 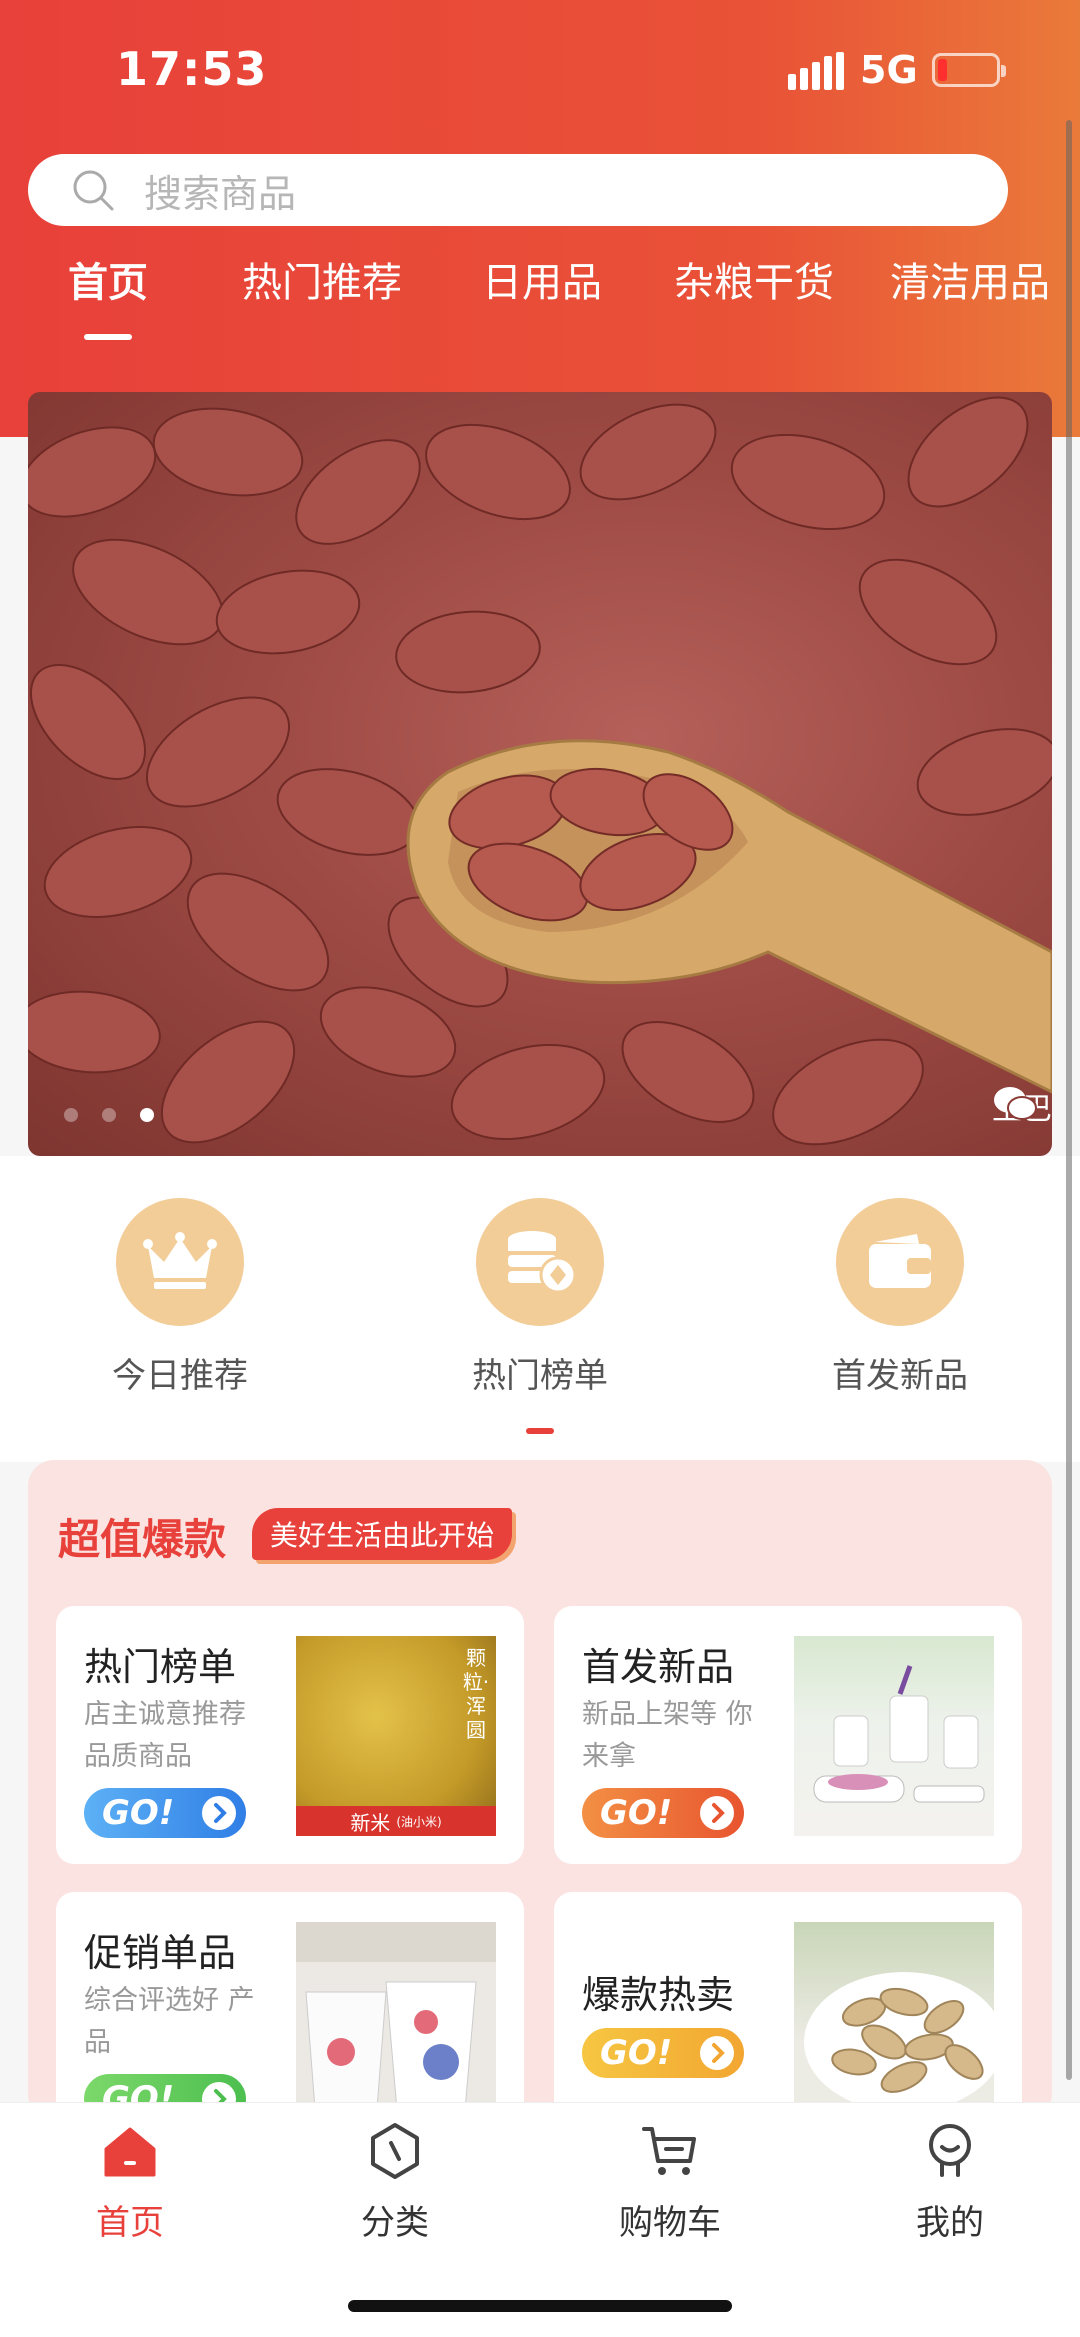 I want to click on deal-card-promotion: 促销单品 综合评选好 产品 GO!, so click(x=290, y=2006).